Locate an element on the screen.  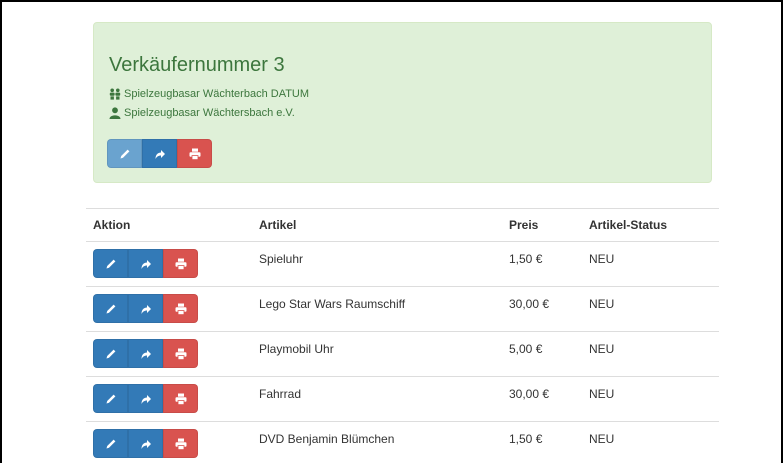
users-icon is located at coordinates (115, 94).